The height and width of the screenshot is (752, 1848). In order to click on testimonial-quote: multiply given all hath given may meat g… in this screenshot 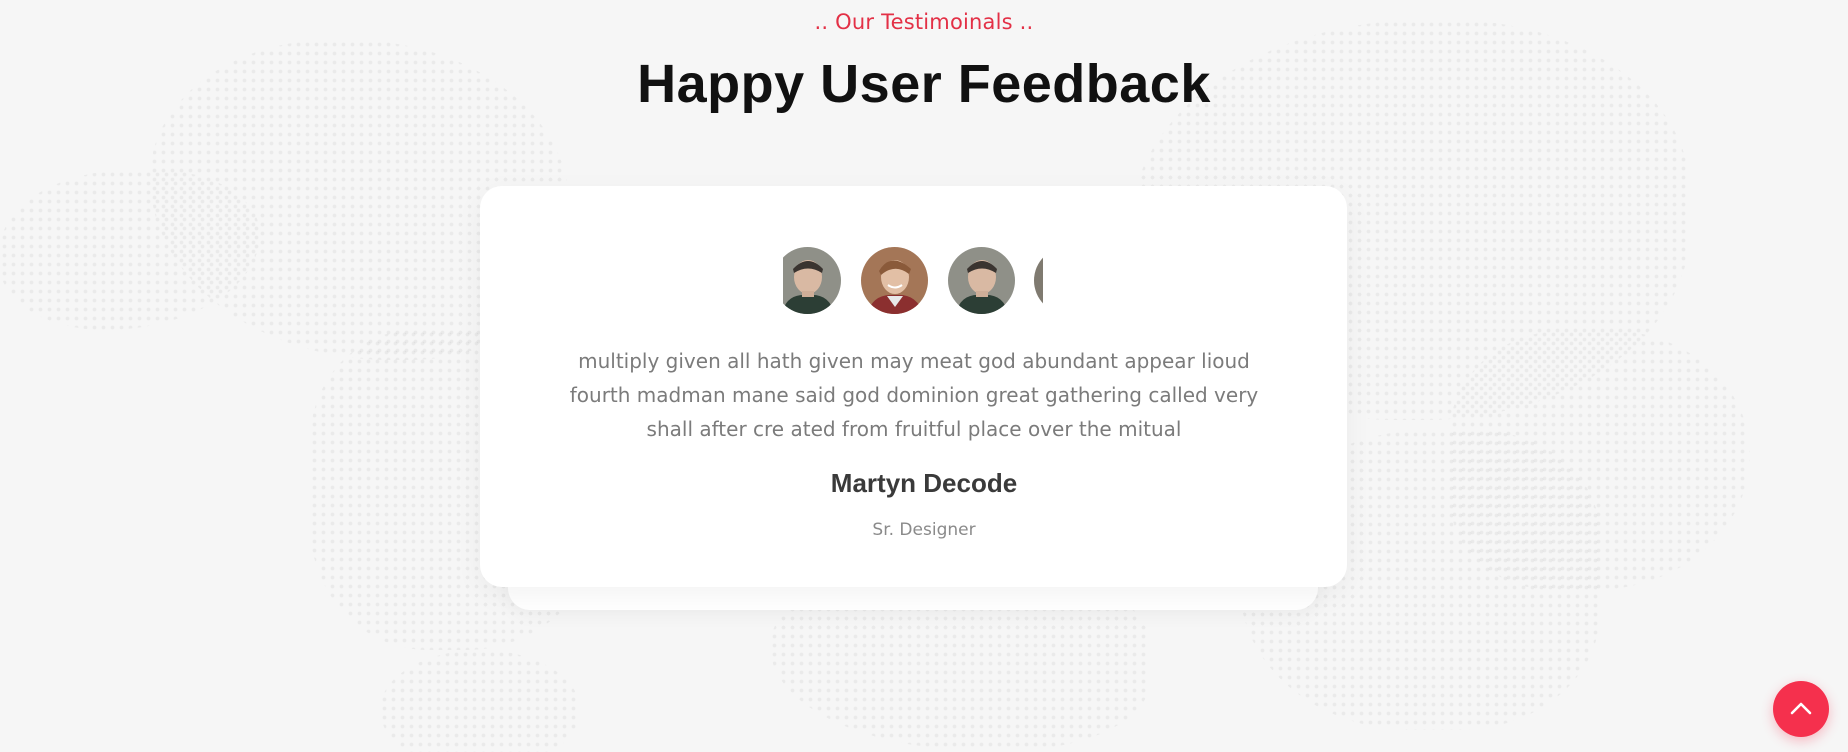, I will do `click(914, 395)`.